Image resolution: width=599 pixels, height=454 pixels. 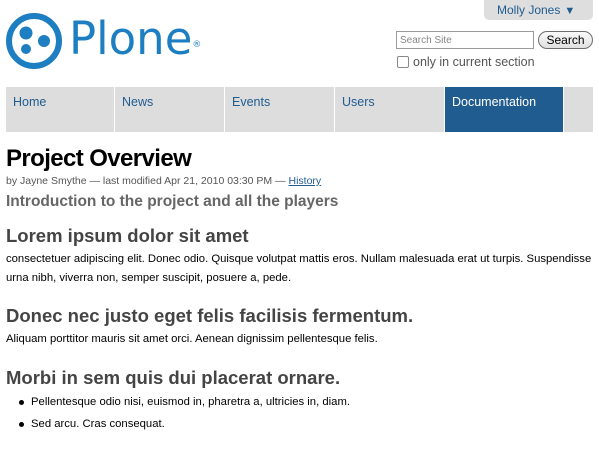 I want to click on plone-logo-icon, so click(x=34, y=41).